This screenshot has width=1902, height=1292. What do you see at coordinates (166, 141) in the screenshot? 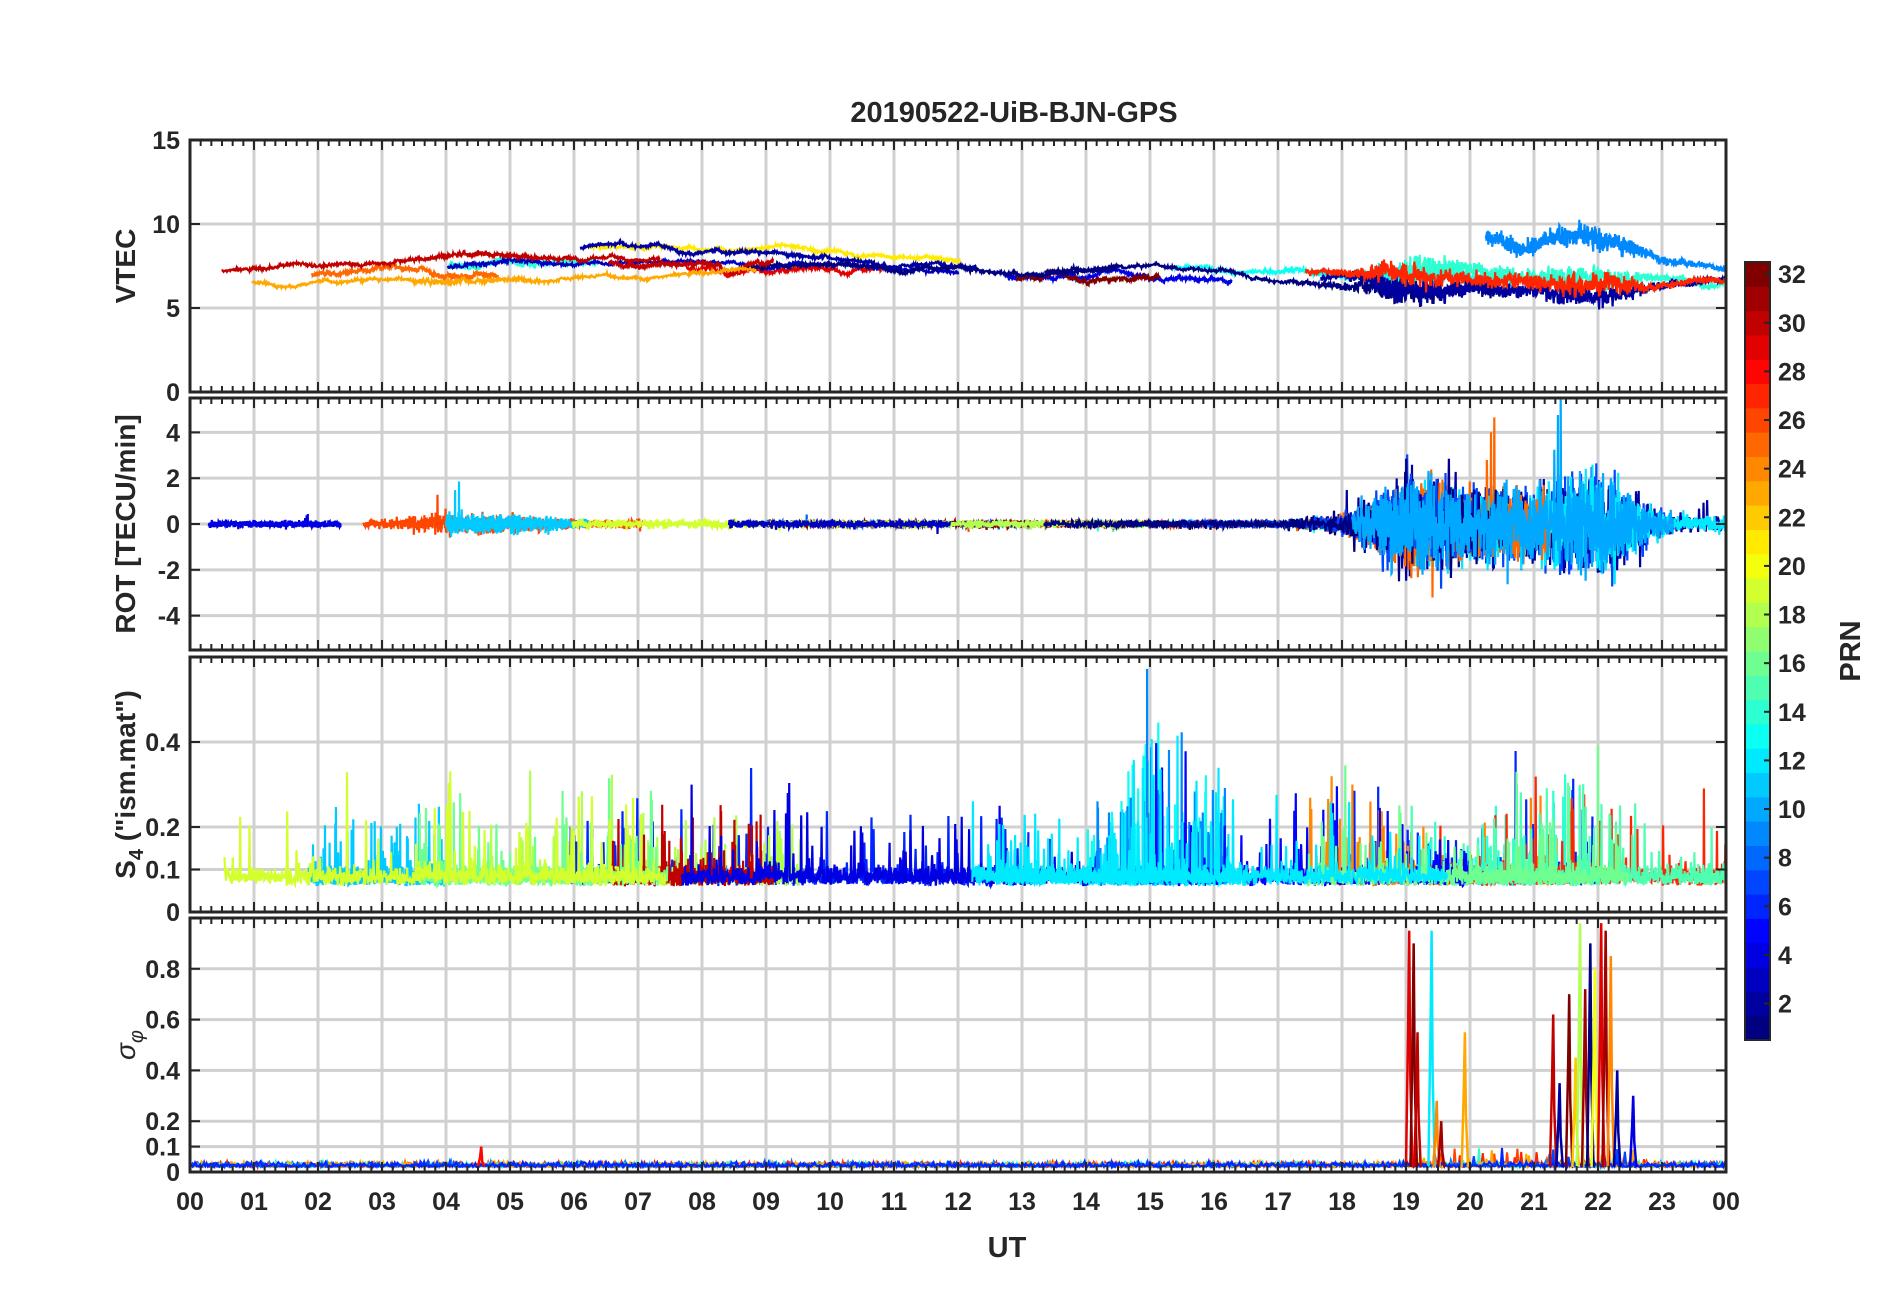
I see `vtec-y-tick-label: 15` at bounding box center [166, 141].